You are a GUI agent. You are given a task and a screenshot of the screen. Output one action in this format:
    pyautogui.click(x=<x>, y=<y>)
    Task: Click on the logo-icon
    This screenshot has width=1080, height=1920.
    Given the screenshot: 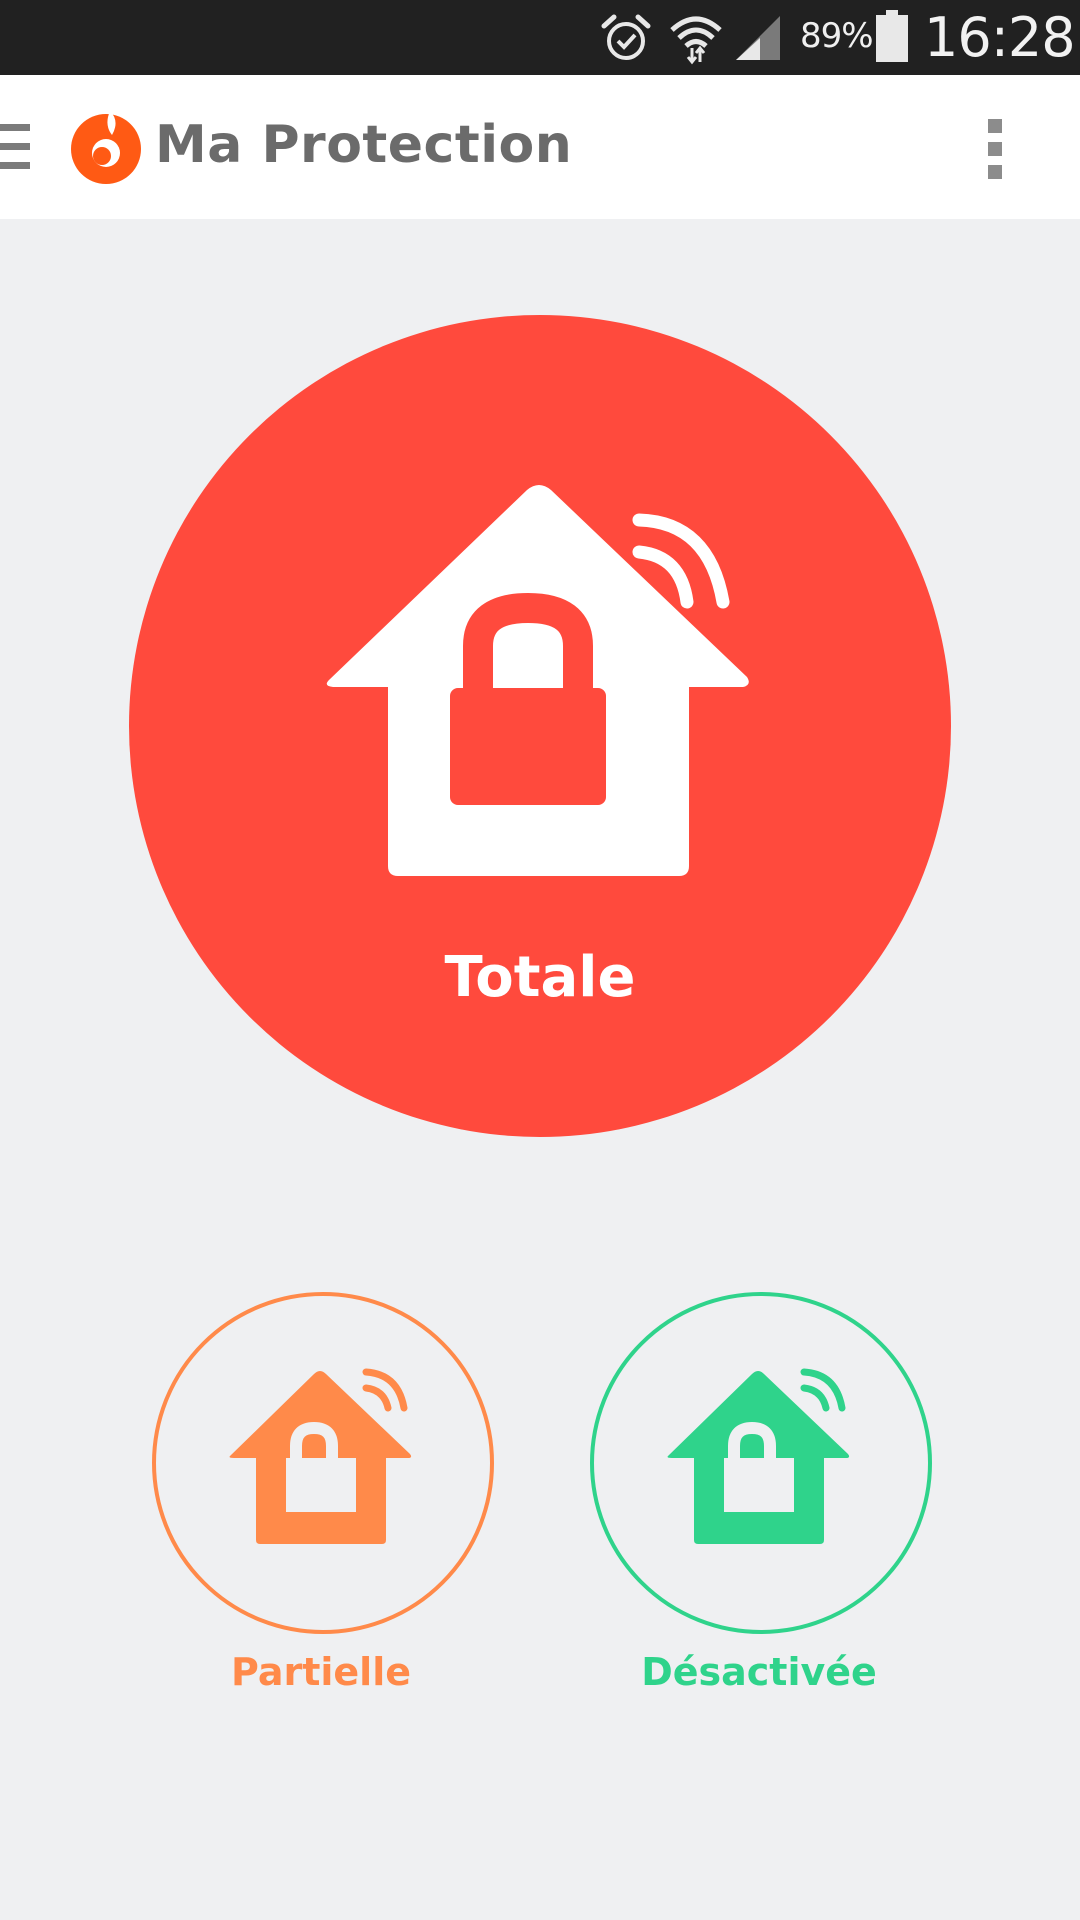 What is the action you would take?
    pyautogui.click(x=106, y=147)
    